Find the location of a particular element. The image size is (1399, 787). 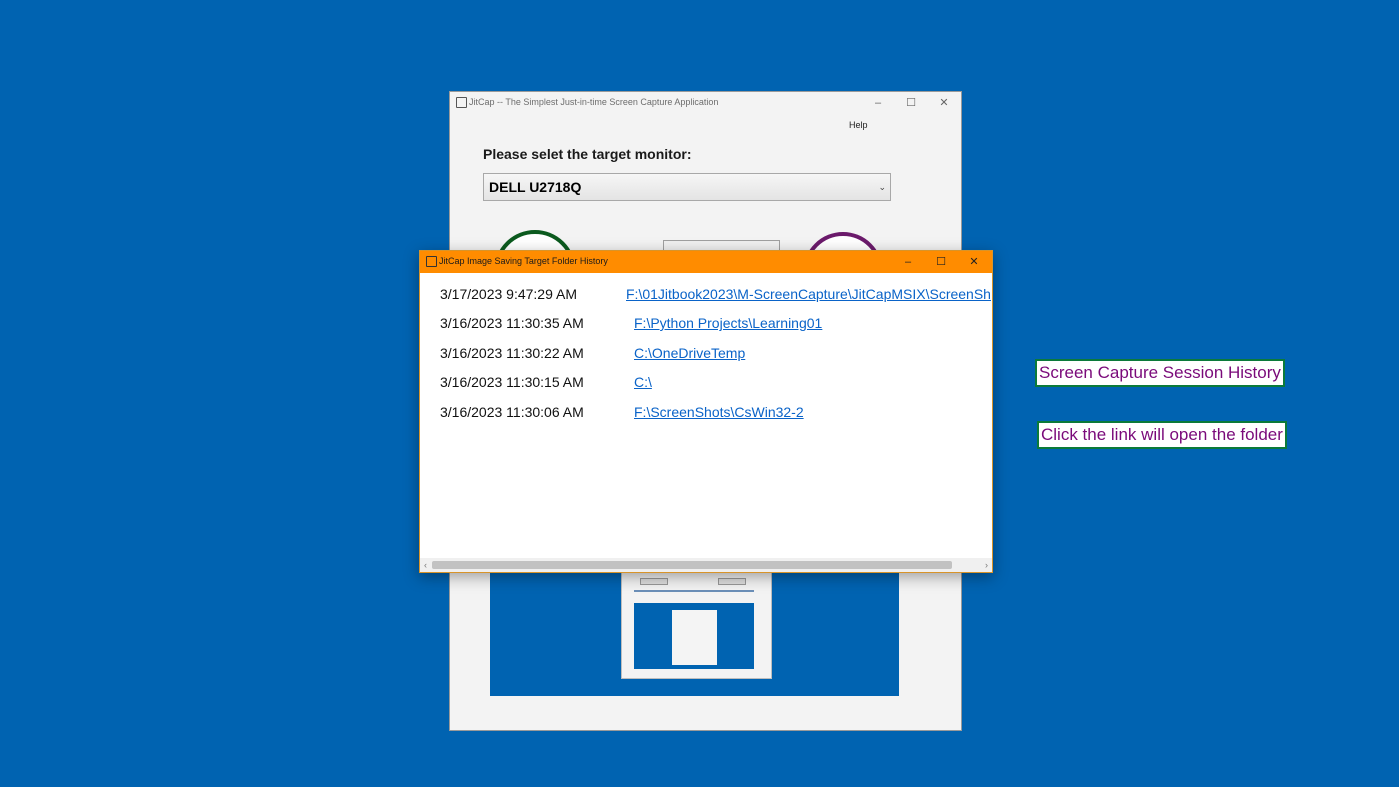

scroll-left-icon: ‹ is located at coordinates (425, 565).